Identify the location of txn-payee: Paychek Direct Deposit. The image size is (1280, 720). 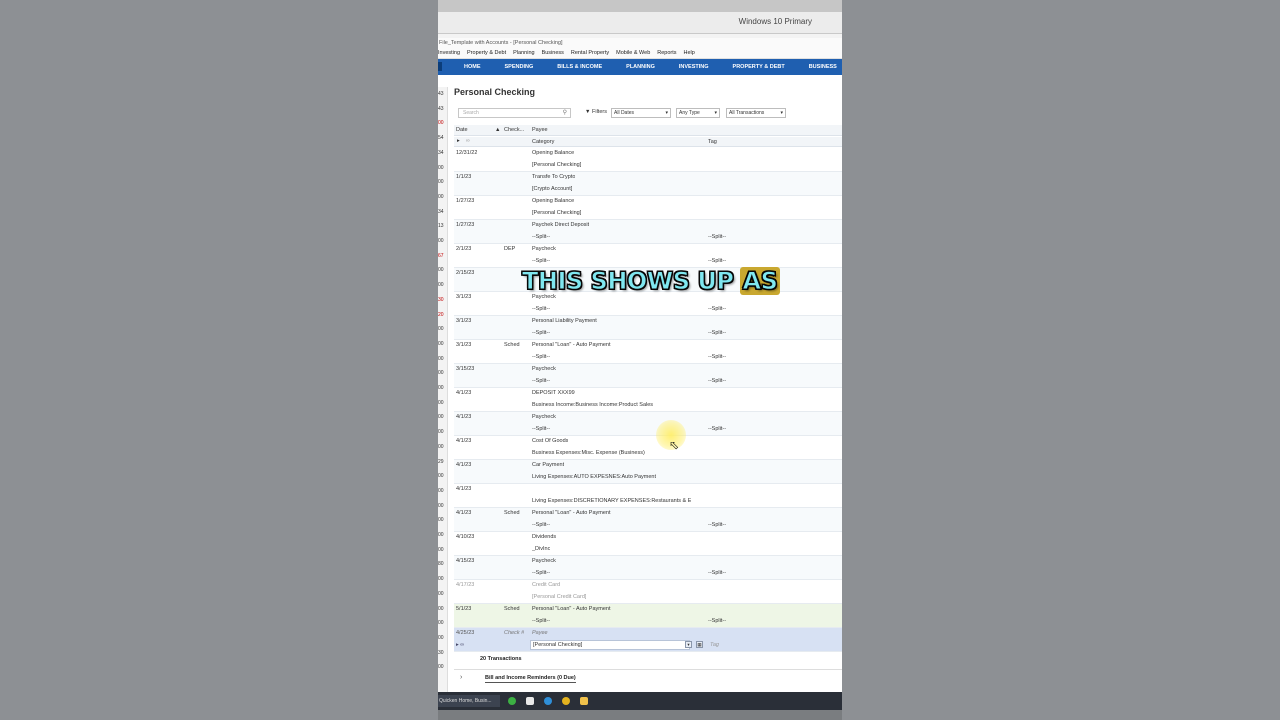
(561, 225).